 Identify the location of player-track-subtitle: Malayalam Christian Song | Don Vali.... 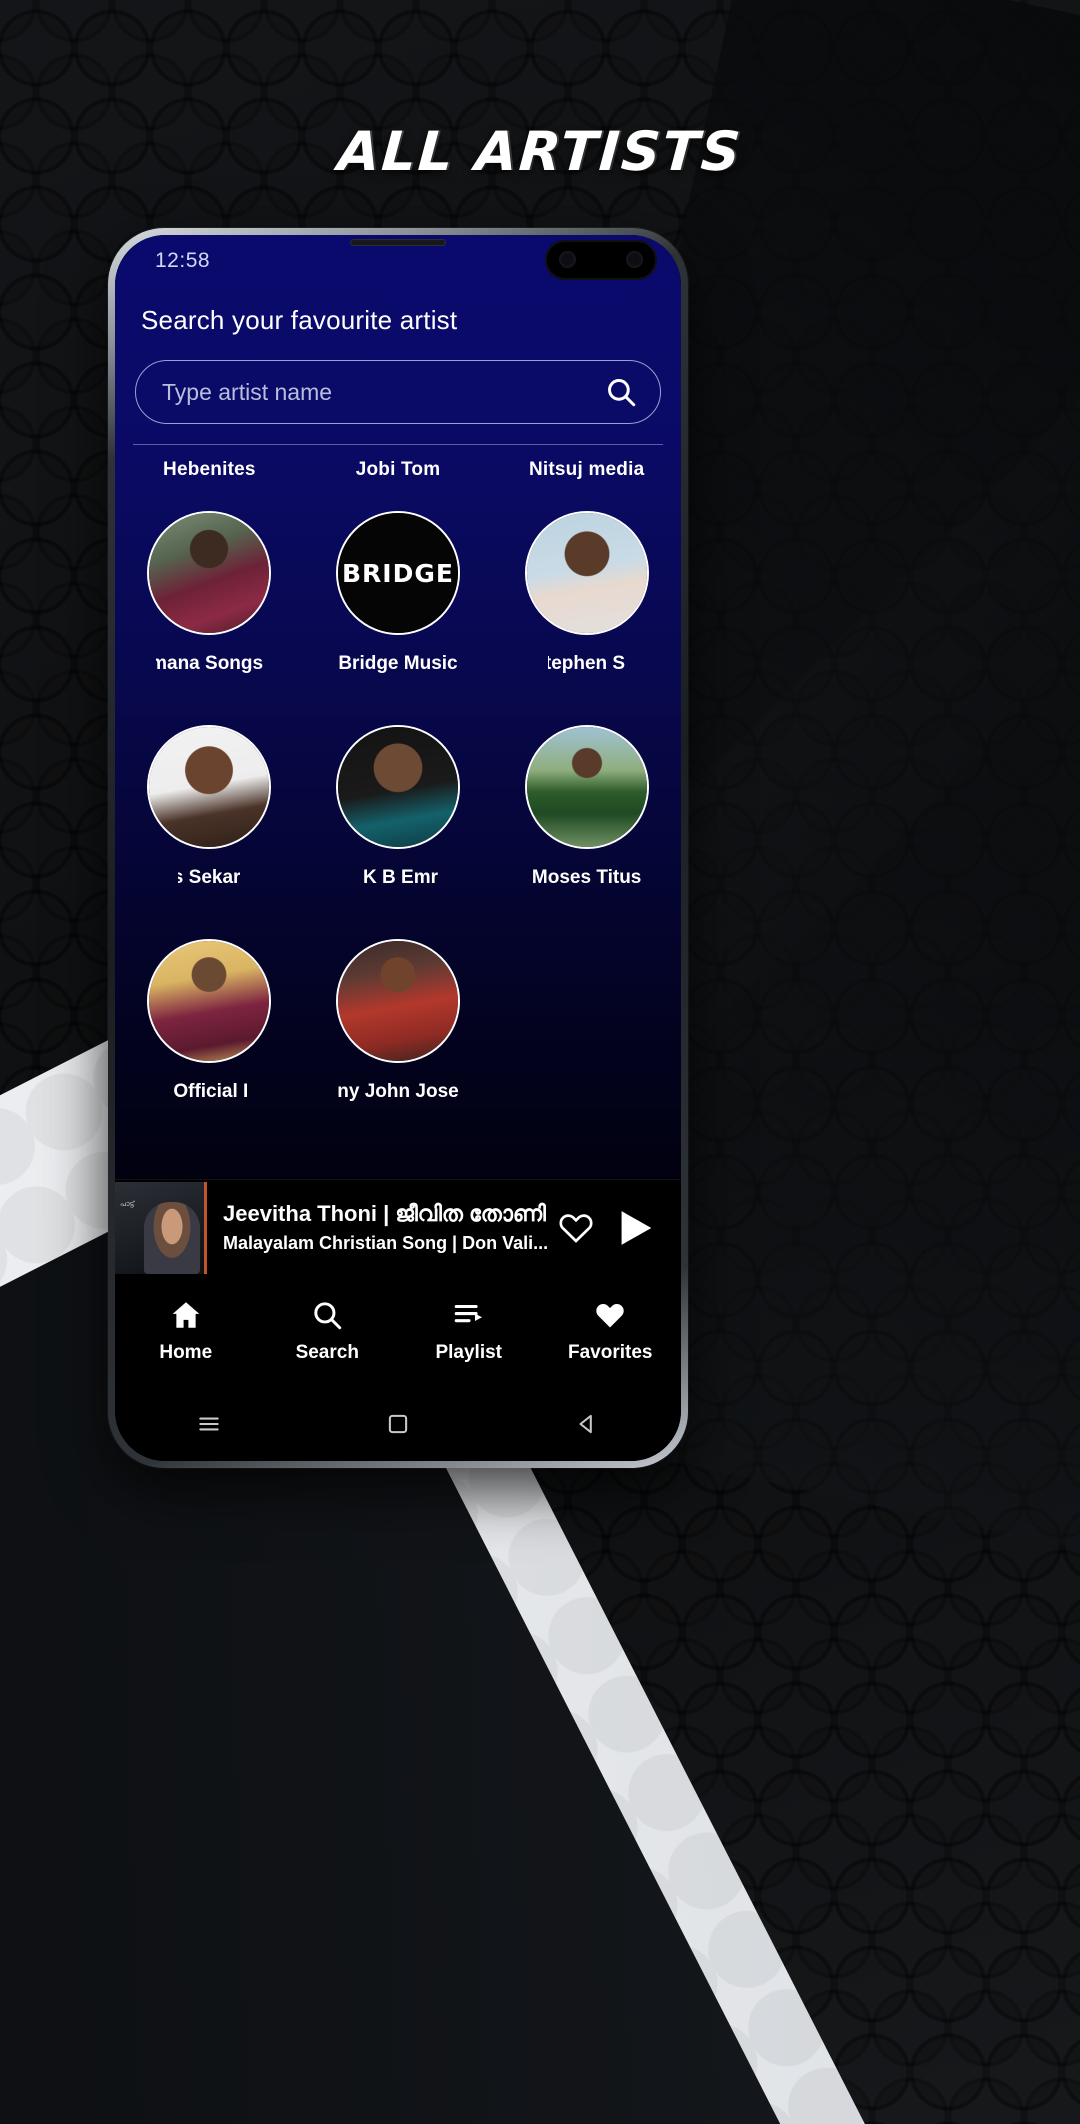
(386, 1243).